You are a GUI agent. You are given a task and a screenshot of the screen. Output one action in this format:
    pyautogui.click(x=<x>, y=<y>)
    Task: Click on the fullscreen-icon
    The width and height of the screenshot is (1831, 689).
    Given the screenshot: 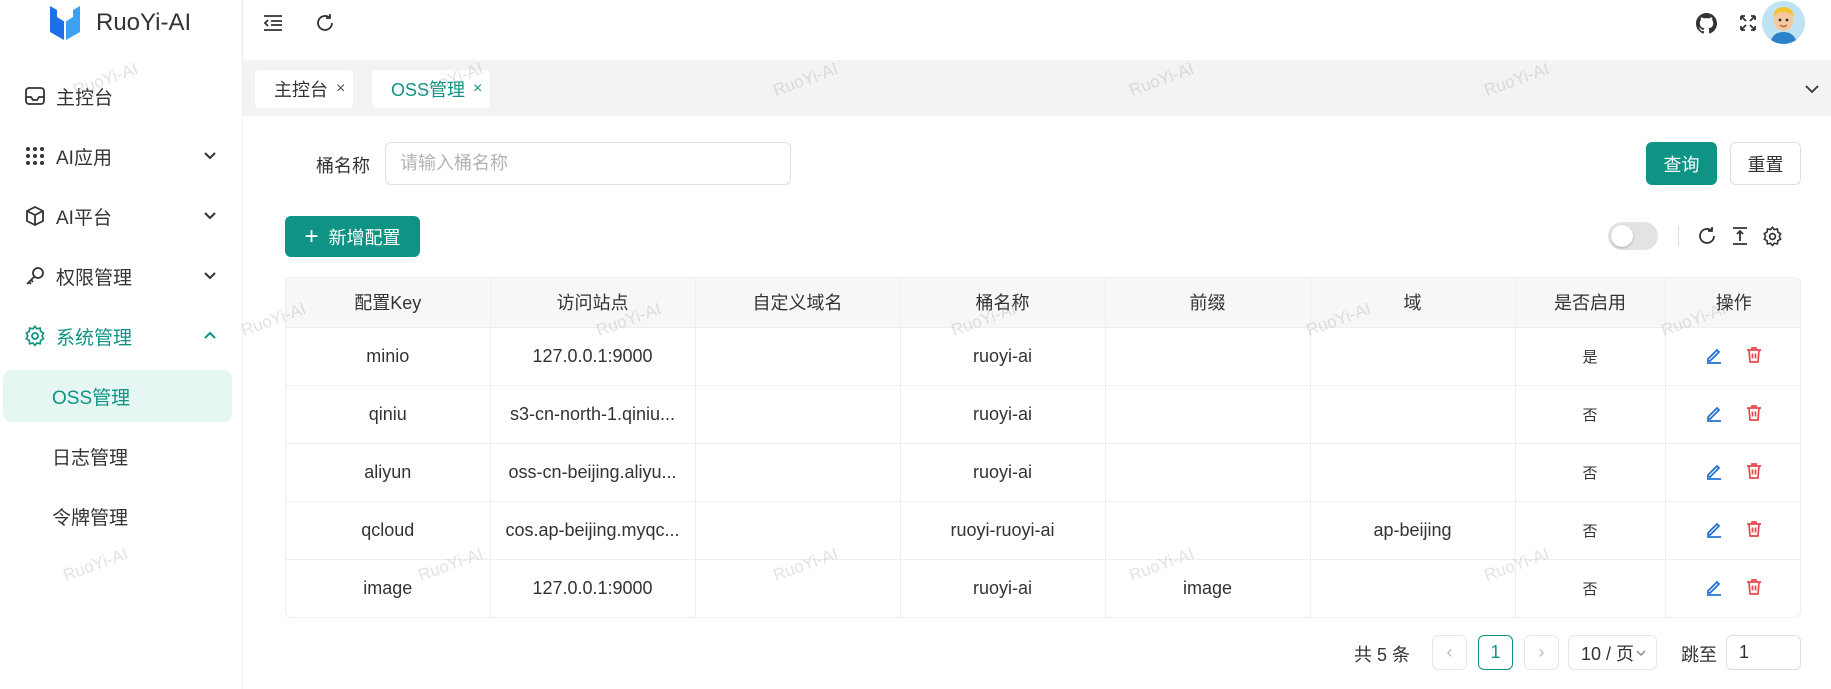 What is the action you would take?
    pyautogui.click(x=1748, y=23)
    